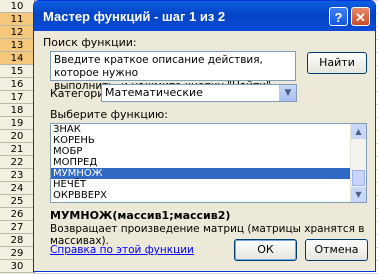 The image size is (378, 274). Describe the element at coordinates (17, 162) in the screenshot. I see `row-header: 22` at that location.